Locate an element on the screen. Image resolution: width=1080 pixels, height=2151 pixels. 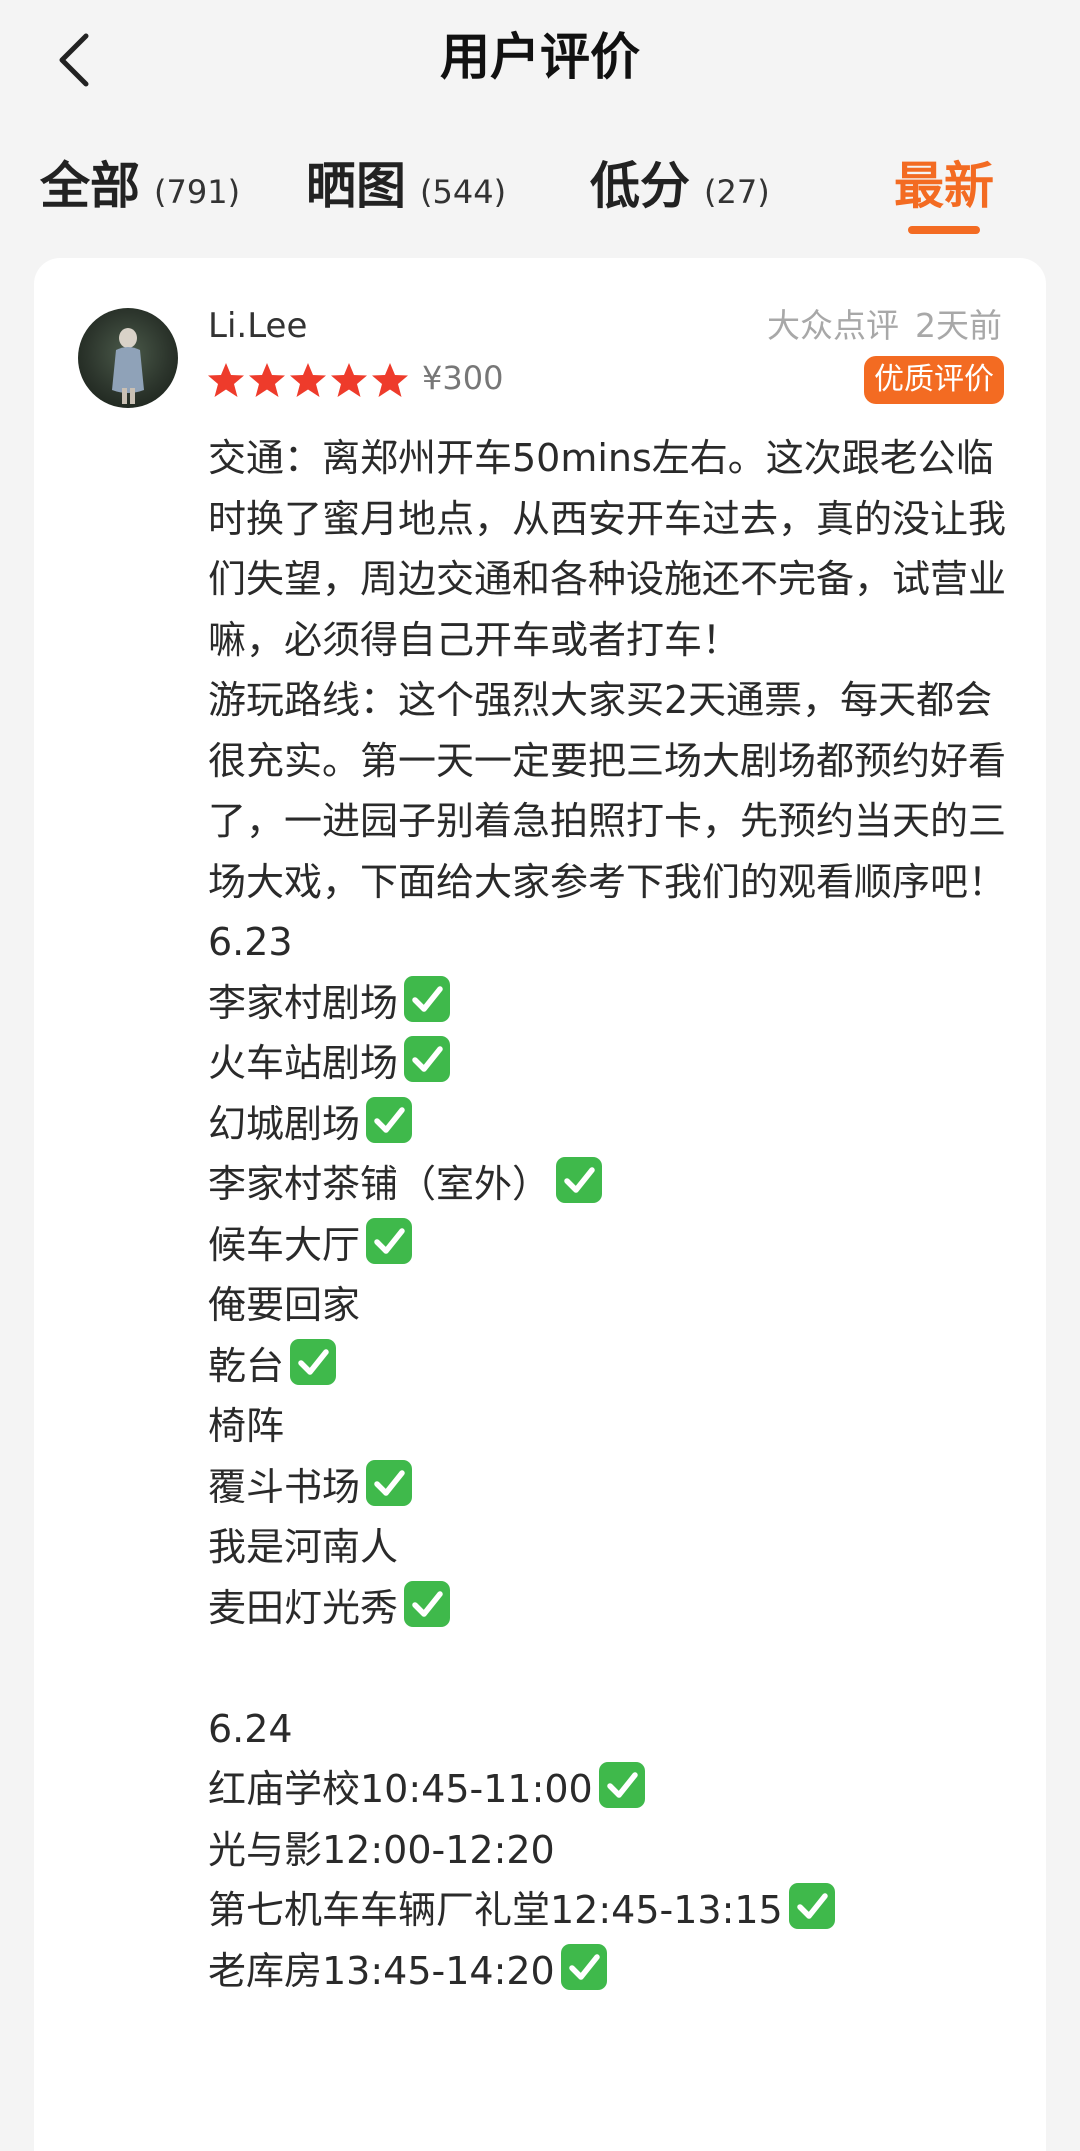
itinerary-item: 覆斗书场 is located at coordinates (608, 1487).